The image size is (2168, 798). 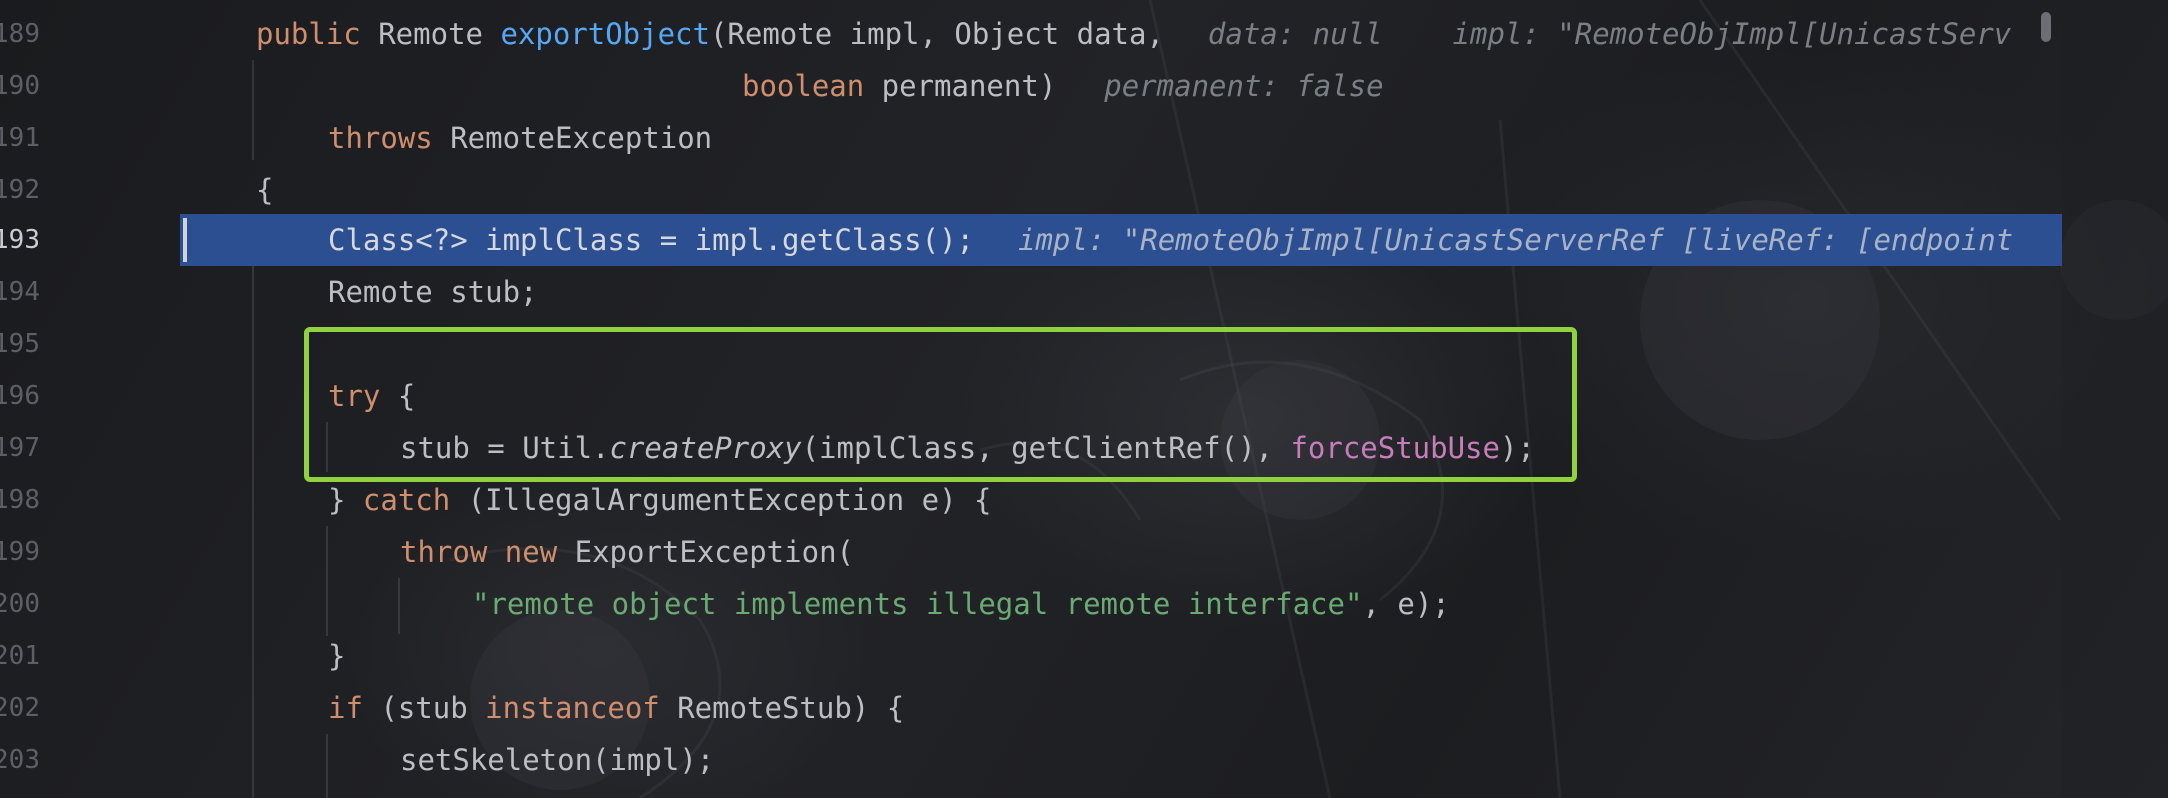 I want to click on code-line-191: throws RemoteException, so click(x=520, y=138).